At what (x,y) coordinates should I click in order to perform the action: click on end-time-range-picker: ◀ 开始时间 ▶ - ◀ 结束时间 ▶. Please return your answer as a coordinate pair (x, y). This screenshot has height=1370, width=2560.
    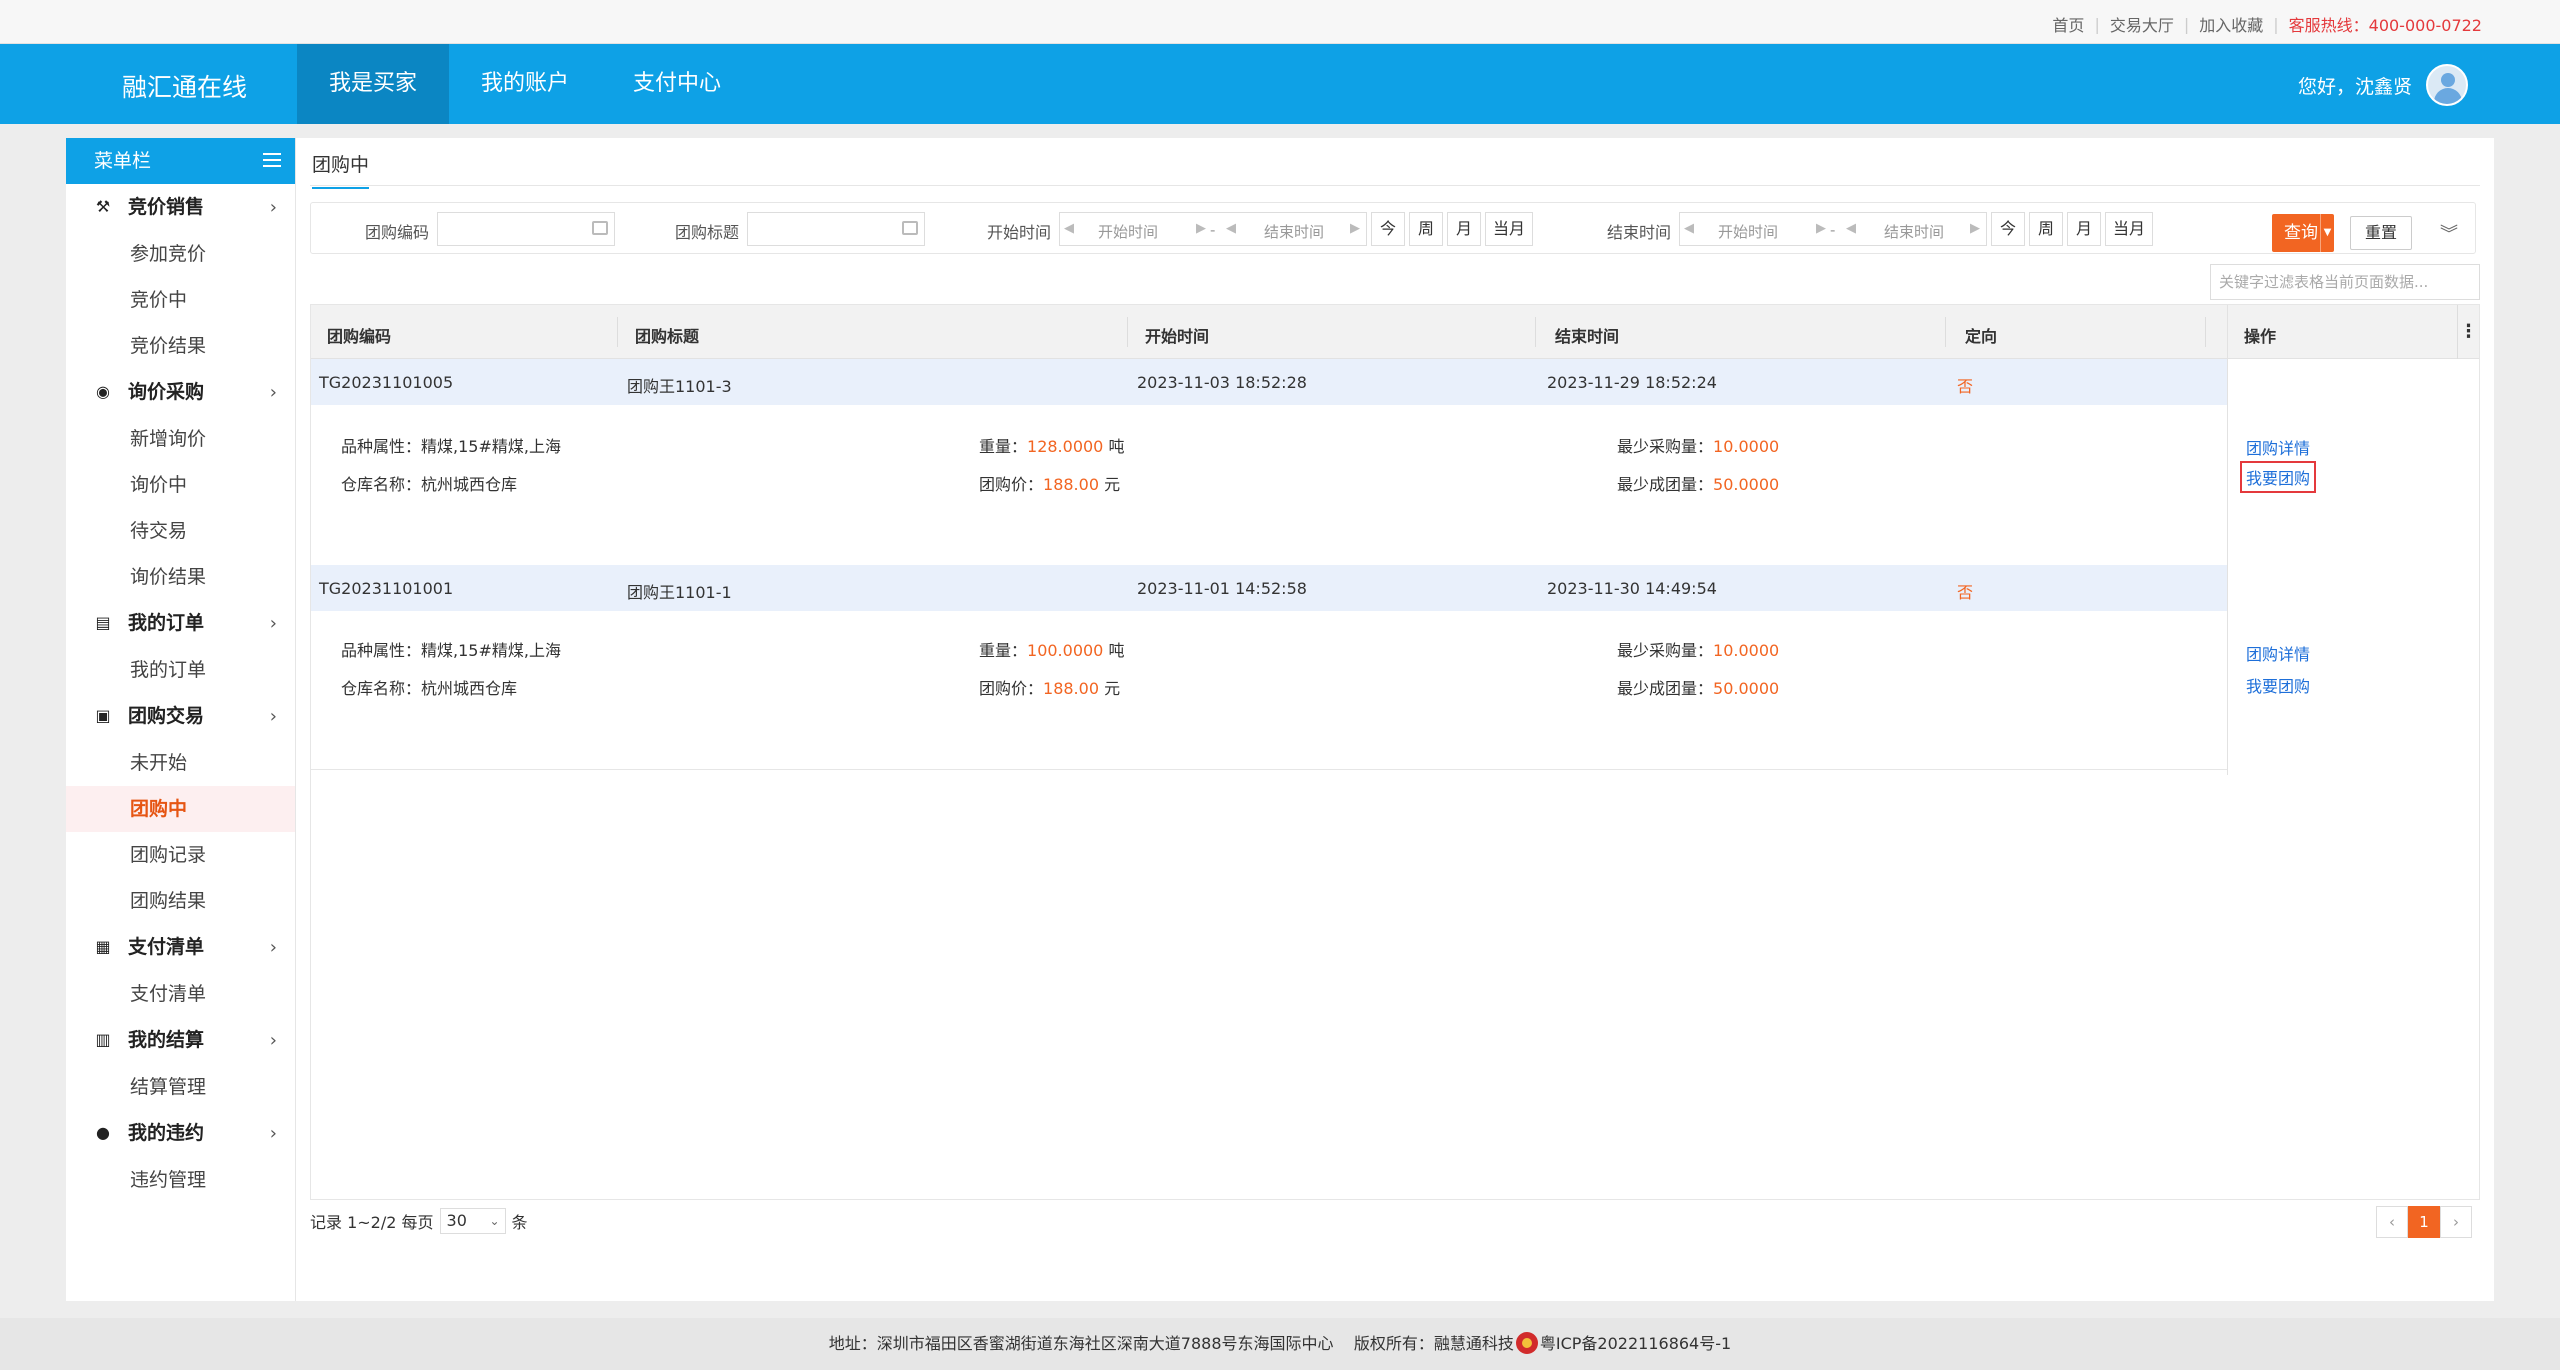
    Looking at the image, I should click on (1833, 229).